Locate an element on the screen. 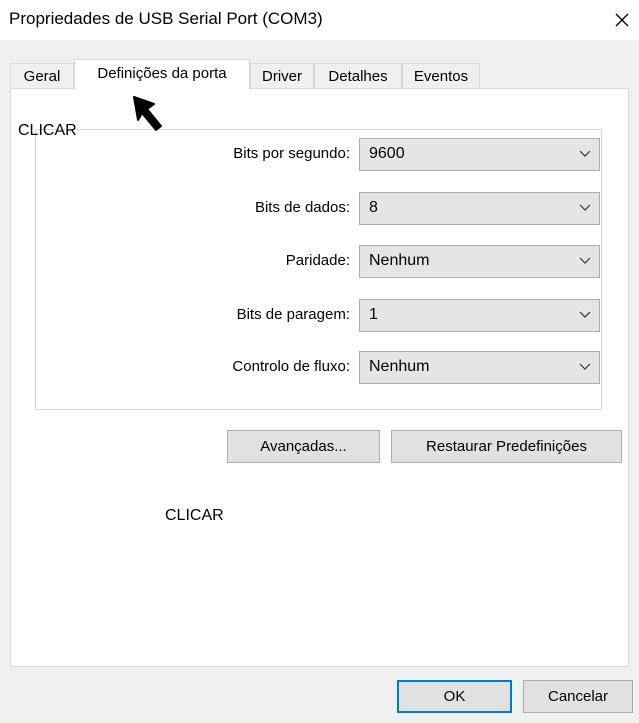 This screenshot has width=639, height=723. top-click-annotation: CLICAR is located at coordinates (47, 130).